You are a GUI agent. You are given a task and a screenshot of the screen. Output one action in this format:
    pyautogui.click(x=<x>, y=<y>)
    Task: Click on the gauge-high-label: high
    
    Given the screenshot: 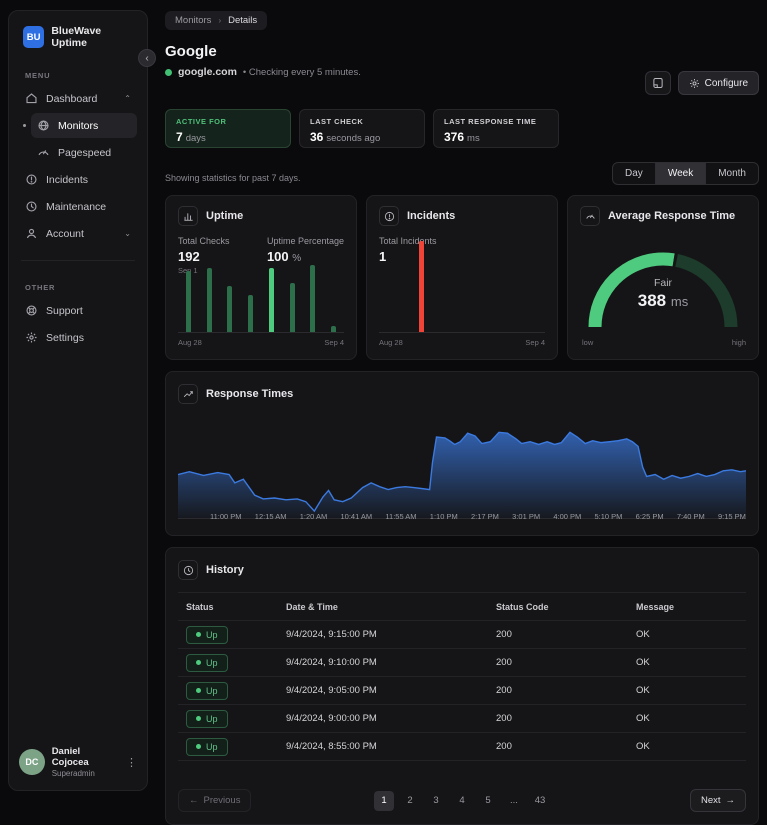 What is the action you would take?
    pyautogui.click(x=738, y=342)
    